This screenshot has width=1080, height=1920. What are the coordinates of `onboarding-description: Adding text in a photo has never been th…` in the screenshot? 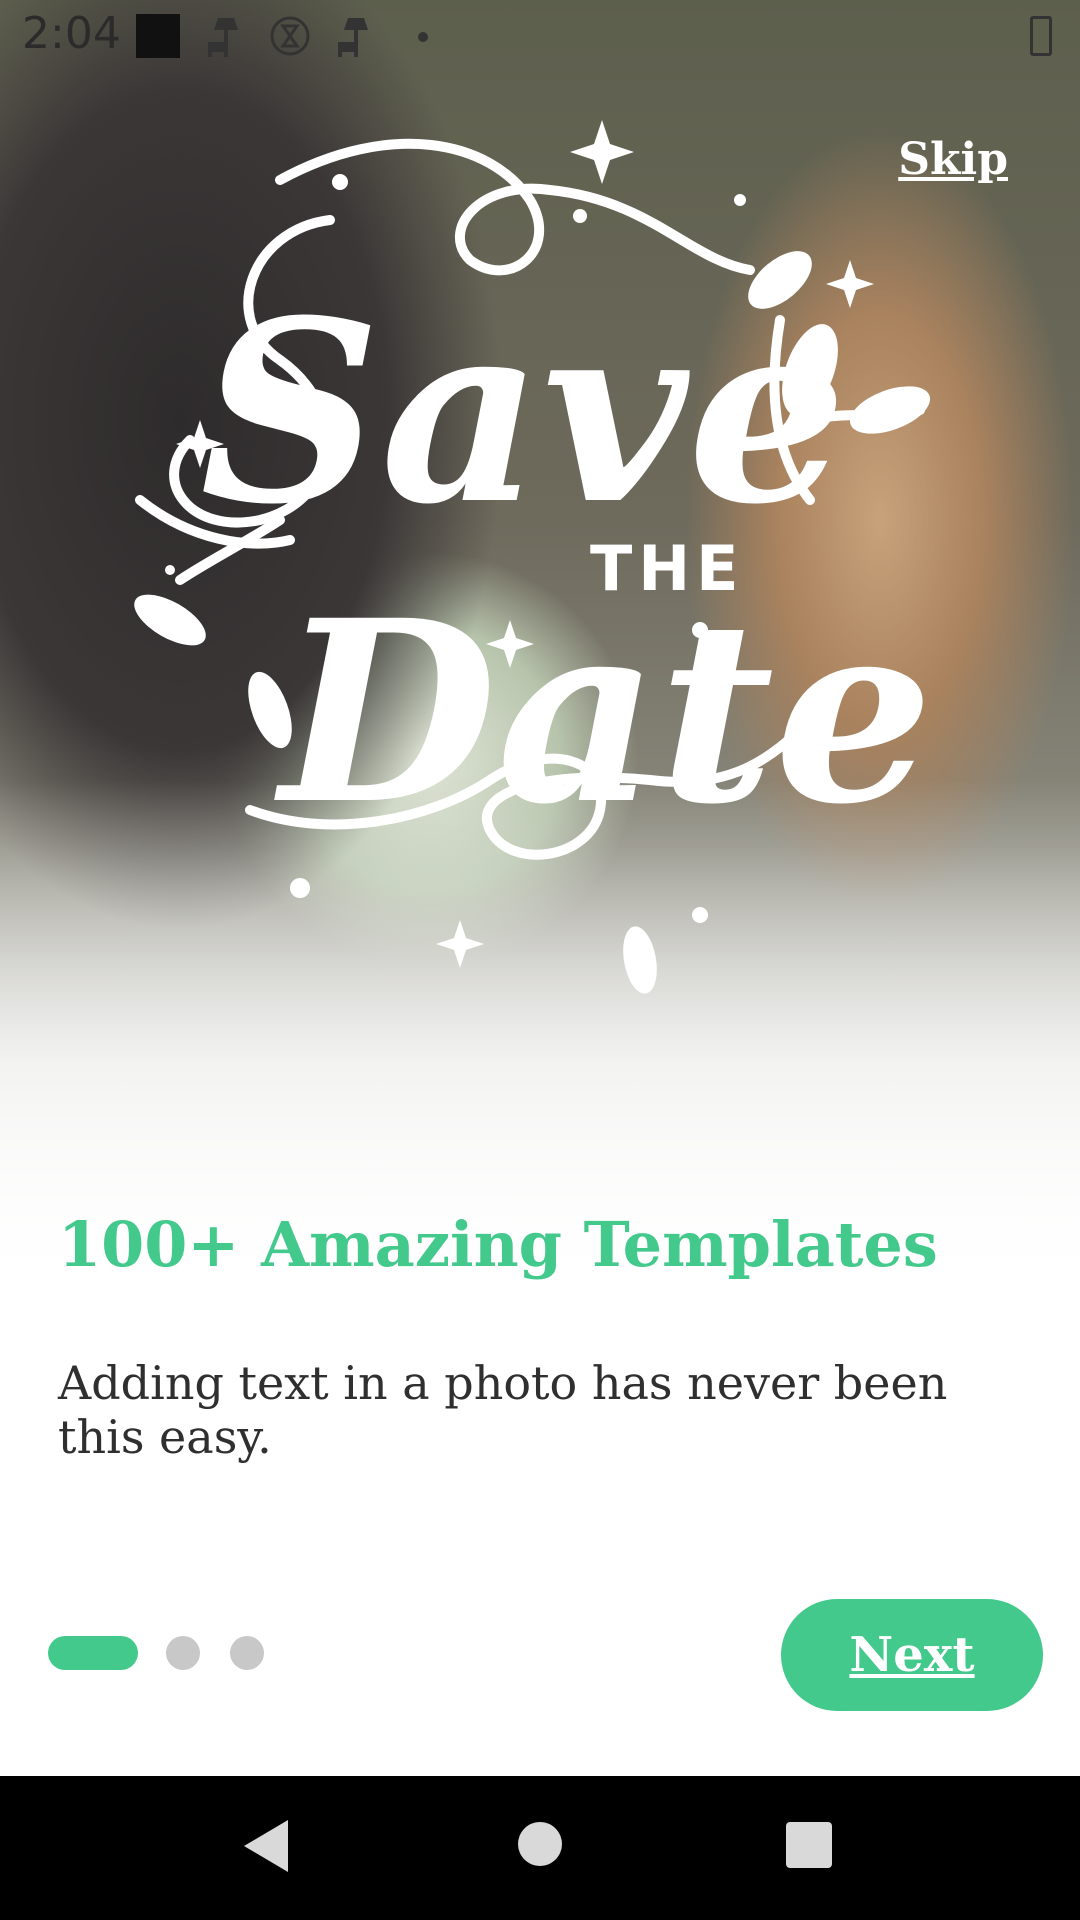 It's located at (503, 1410).